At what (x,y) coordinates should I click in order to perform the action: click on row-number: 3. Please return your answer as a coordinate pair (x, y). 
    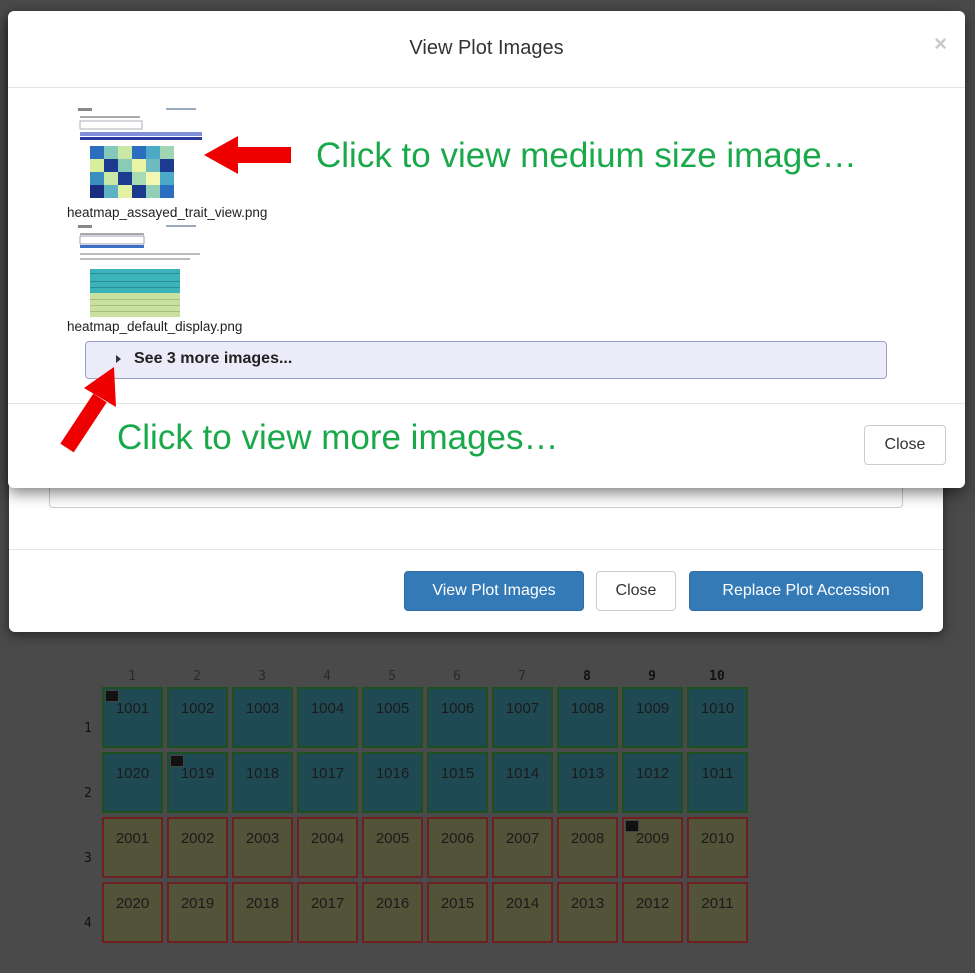
    Looking at the image, I should click on (88, 858).